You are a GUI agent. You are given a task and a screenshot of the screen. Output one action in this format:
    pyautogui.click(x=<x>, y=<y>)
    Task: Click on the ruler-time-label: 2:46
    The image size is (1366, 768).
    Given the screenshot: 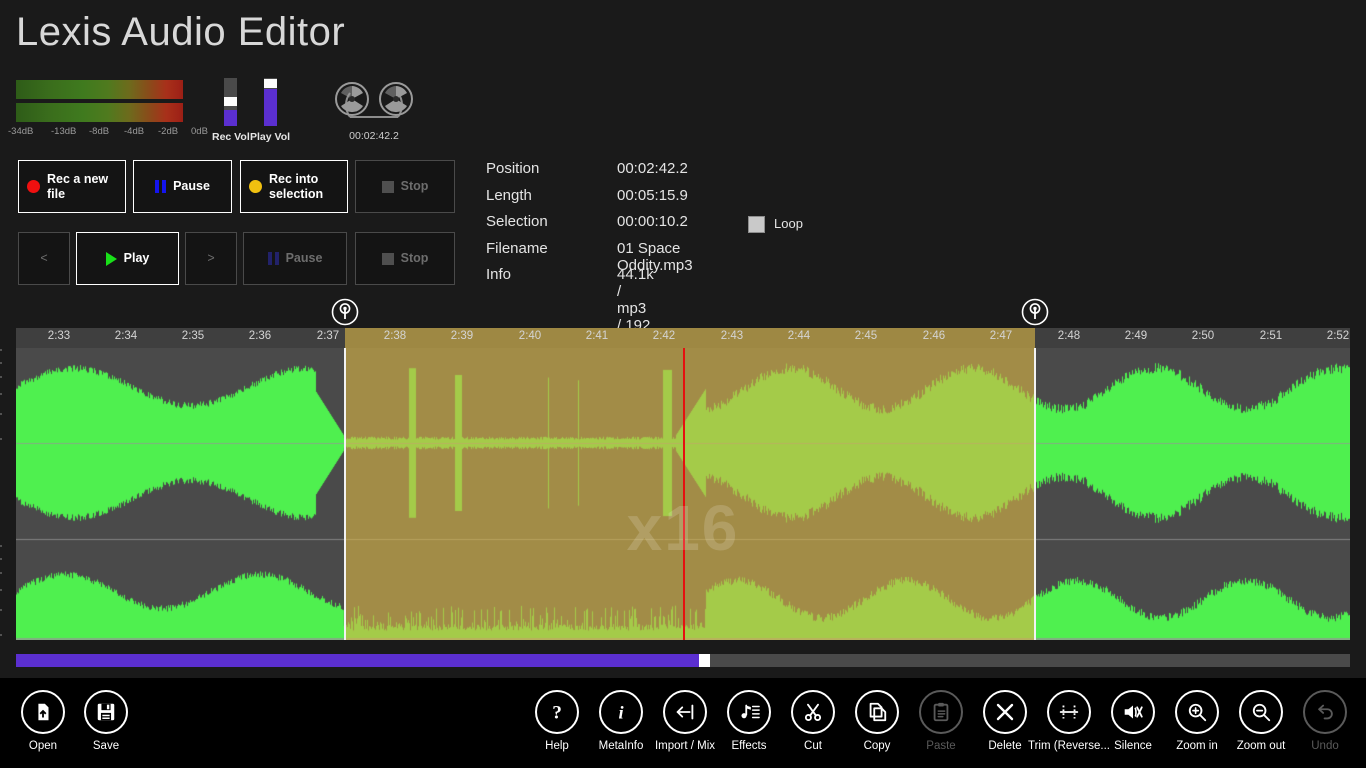 What is the action you would take?
    pyautogui.click(x=934, y=336)
    